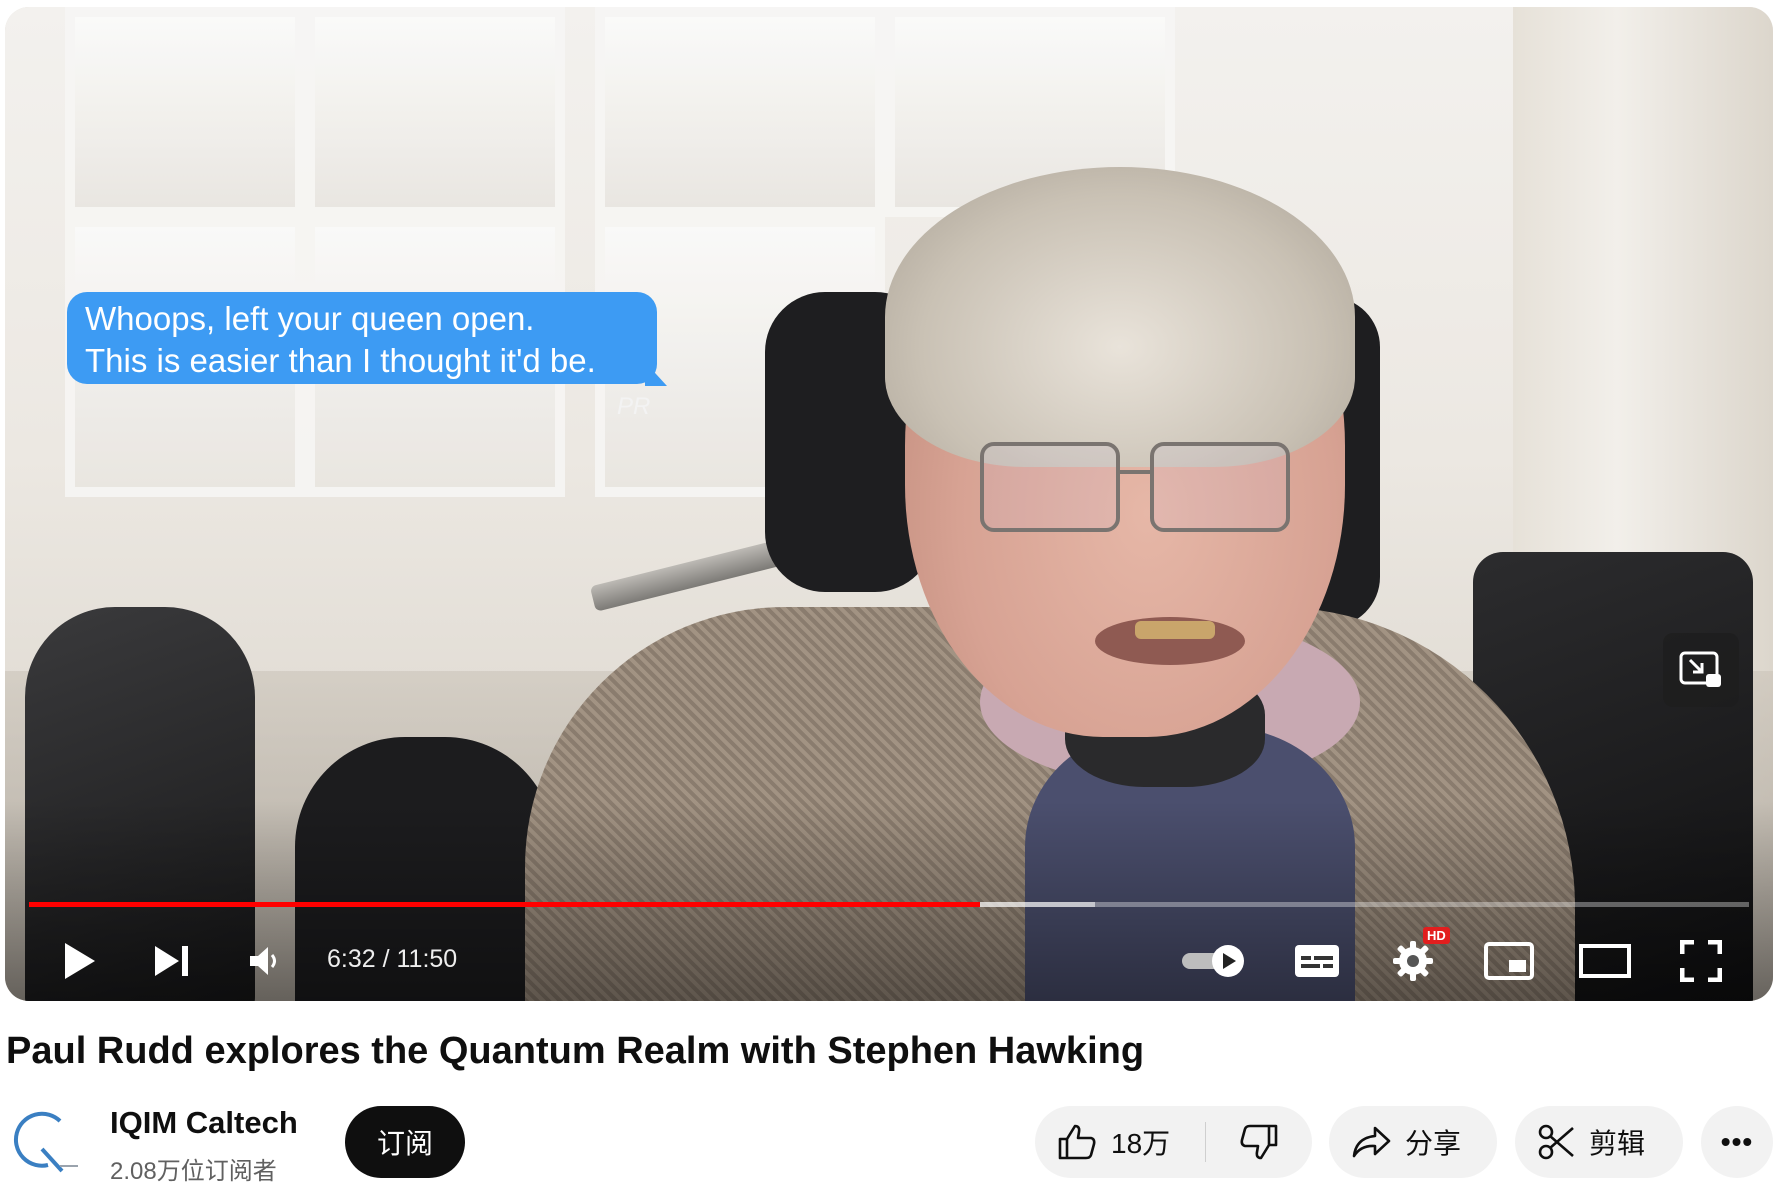  I want to click on volume-button, so click(265, 961).